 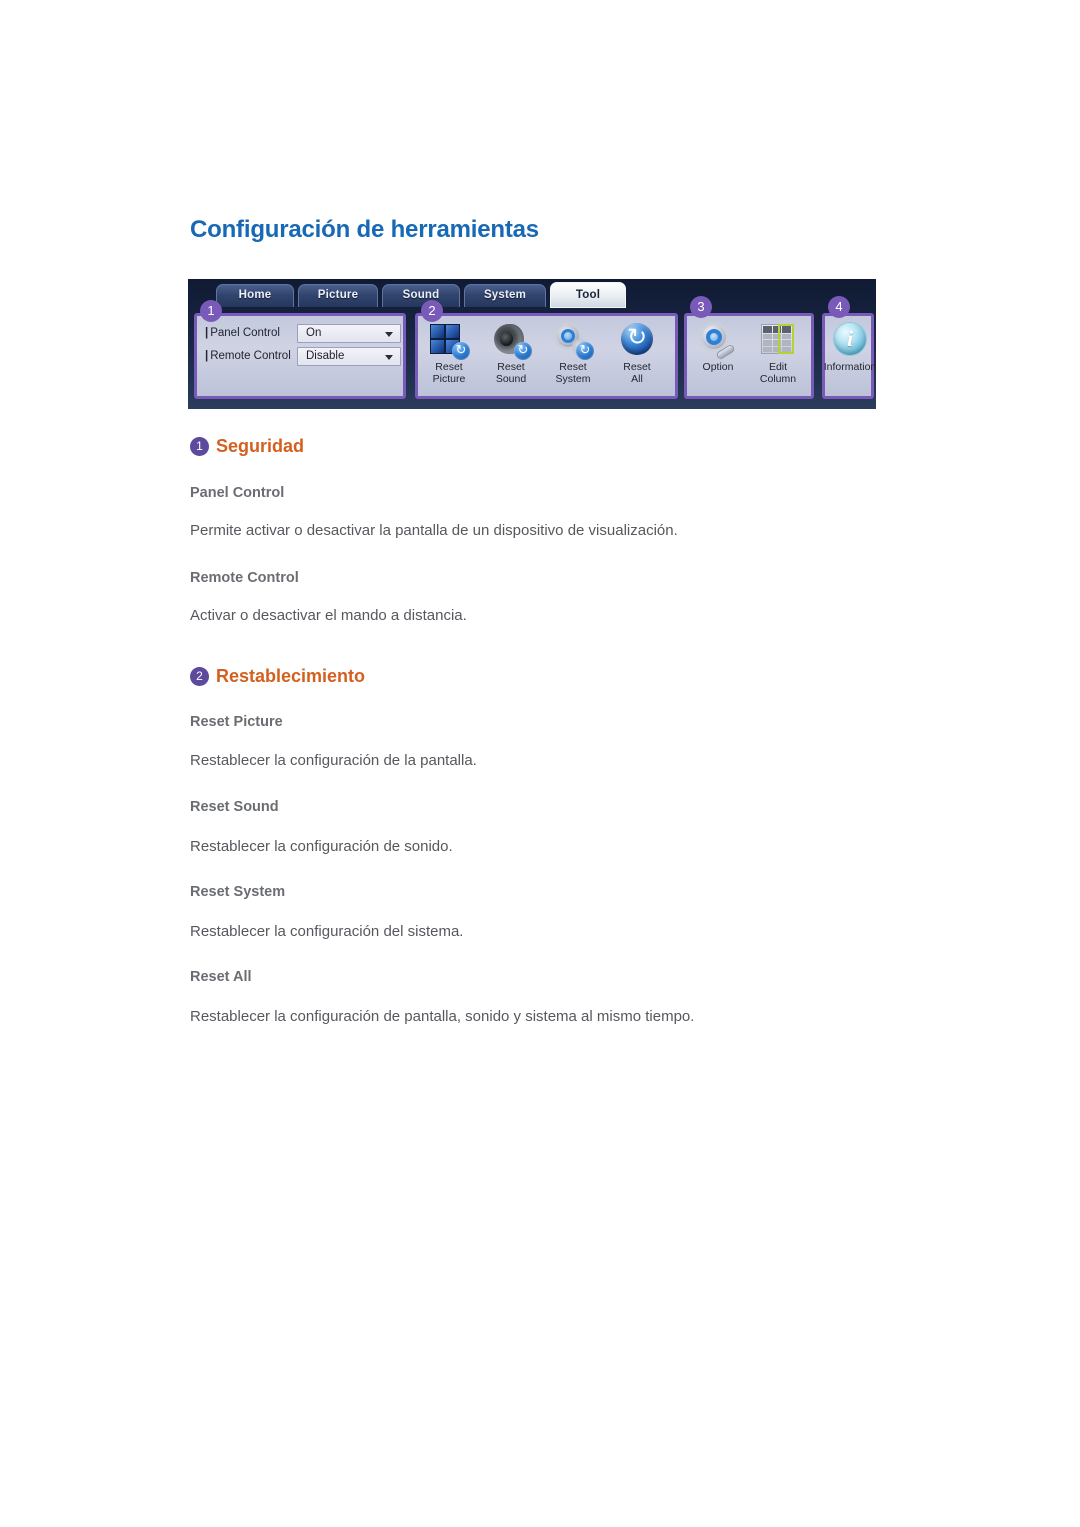 What do you see at coordinates (718, 367) in the screenshot?
I see `option-label: Option` at bounding box center [718, 367].